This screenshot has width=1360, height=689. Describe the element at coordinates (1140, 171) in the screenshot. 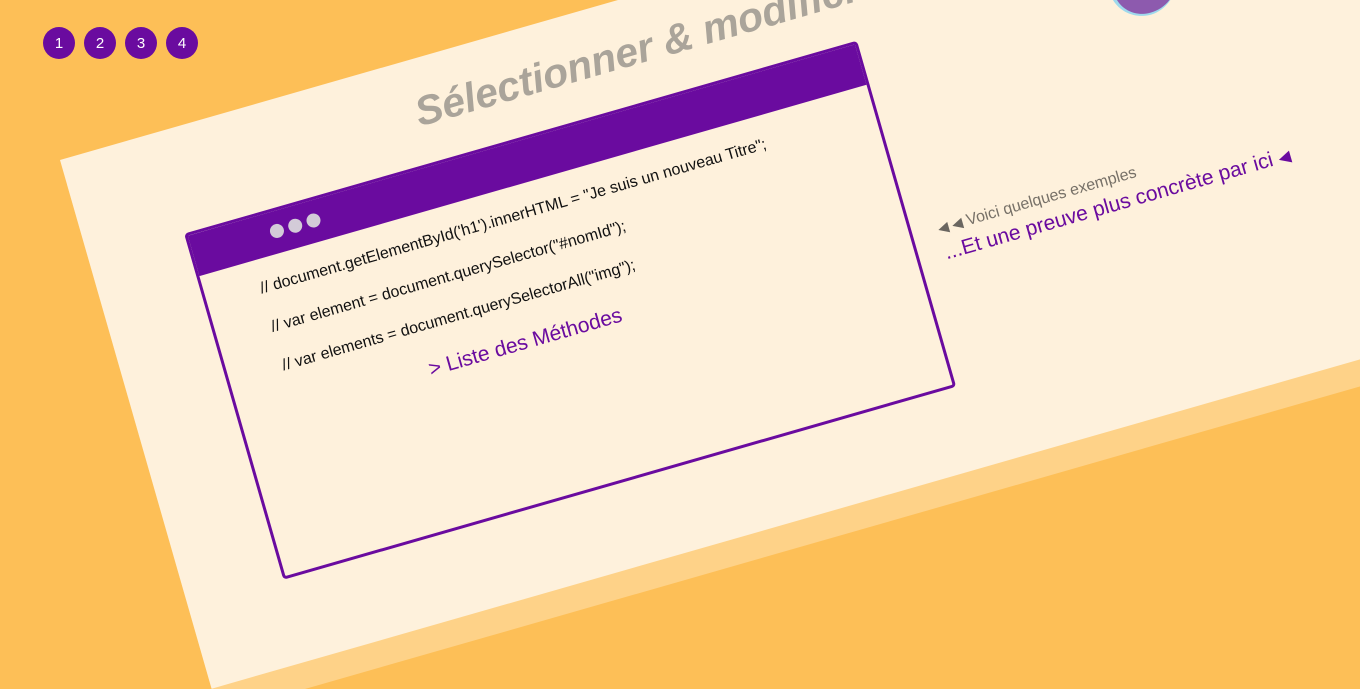

I see `examples-note: ◀ ◀ Voici quelques exemples` at that location.